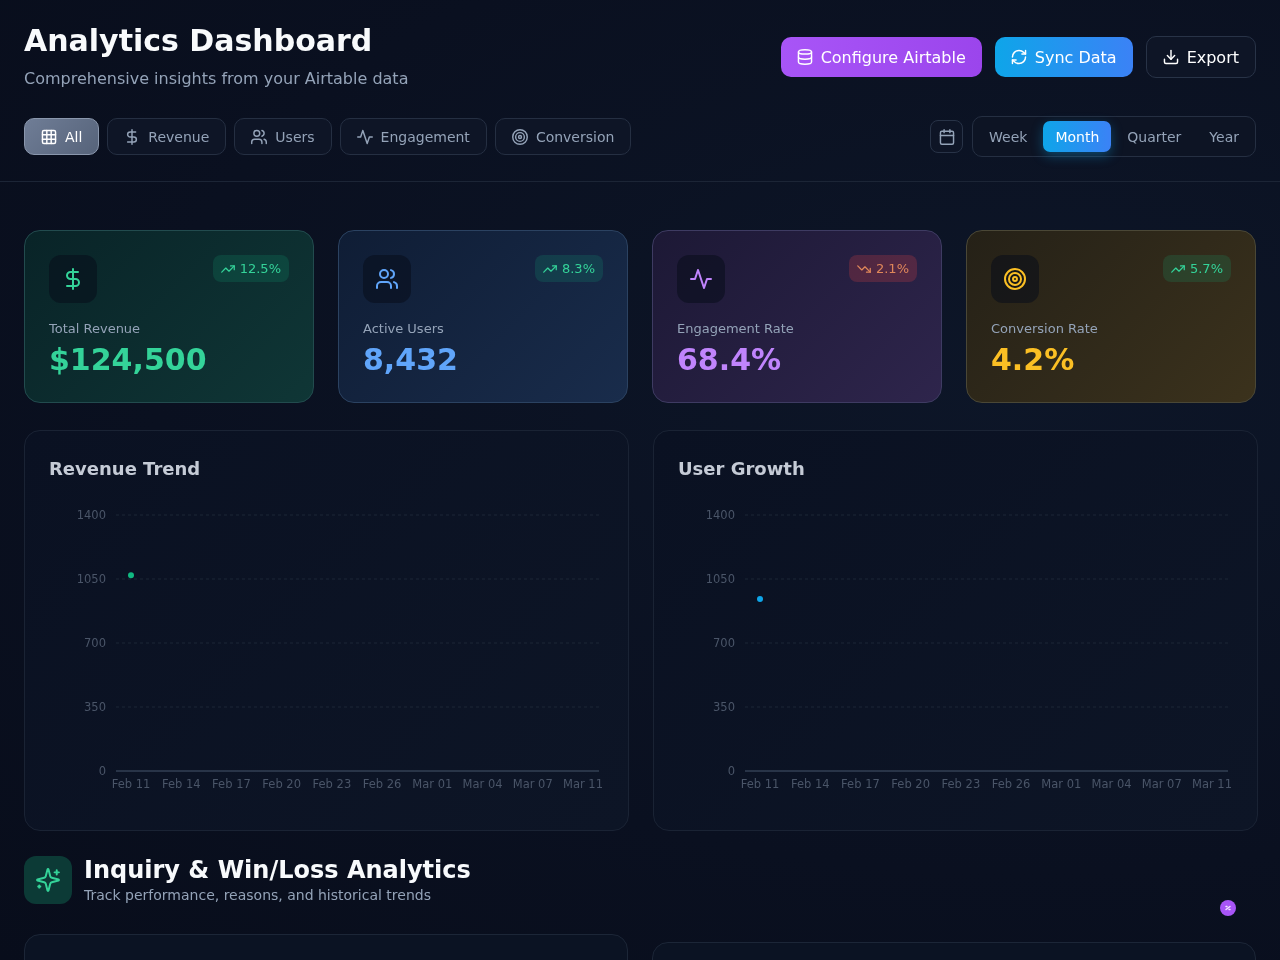 The width and height of the screenshot is (1280, 960). Describe the element at coordinates (258, 895) in the screenshot. I see `section-subtitle: Track performance, reasons, and historical trends` at that location.